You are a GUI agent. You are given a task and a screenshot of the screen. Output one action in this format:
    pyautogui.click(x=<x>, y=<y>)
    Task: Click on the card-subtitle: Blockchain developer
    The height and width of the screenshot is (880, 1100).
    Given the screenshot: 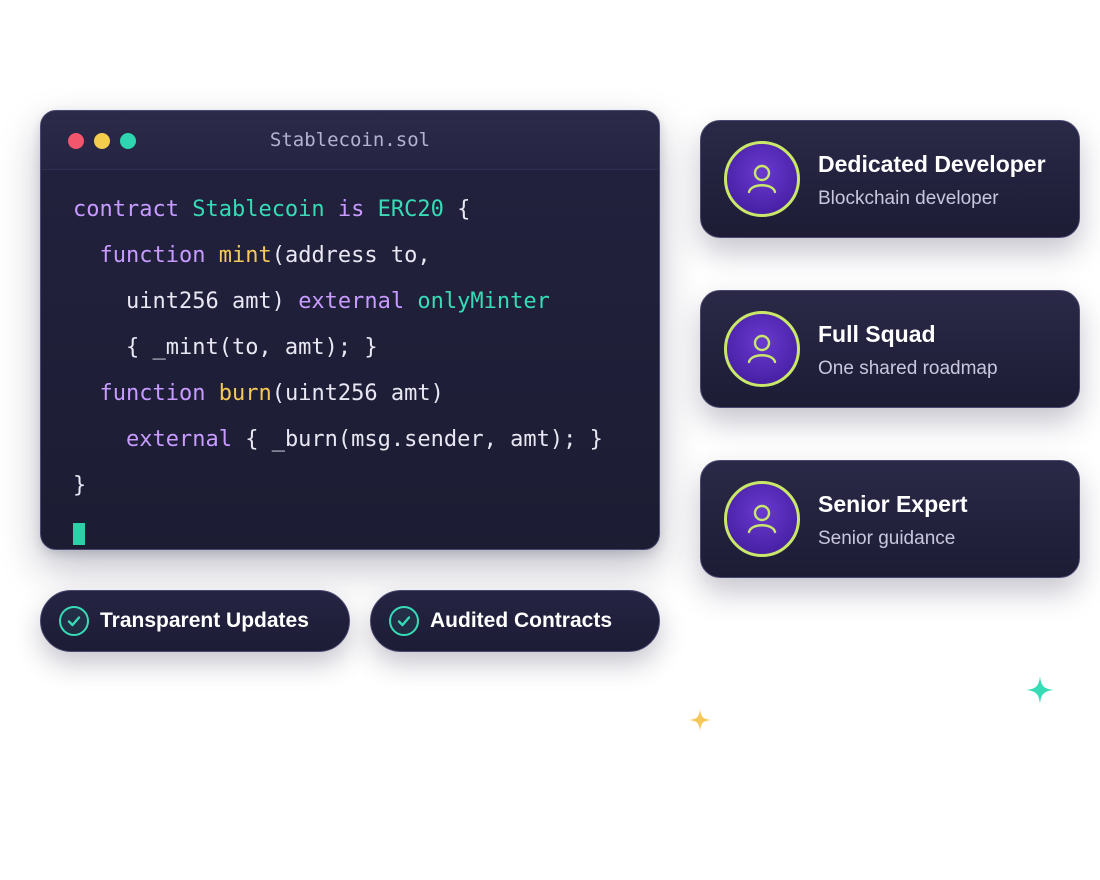 What is the action you would take?
    pyautogui.click(x=908, y=198)
    